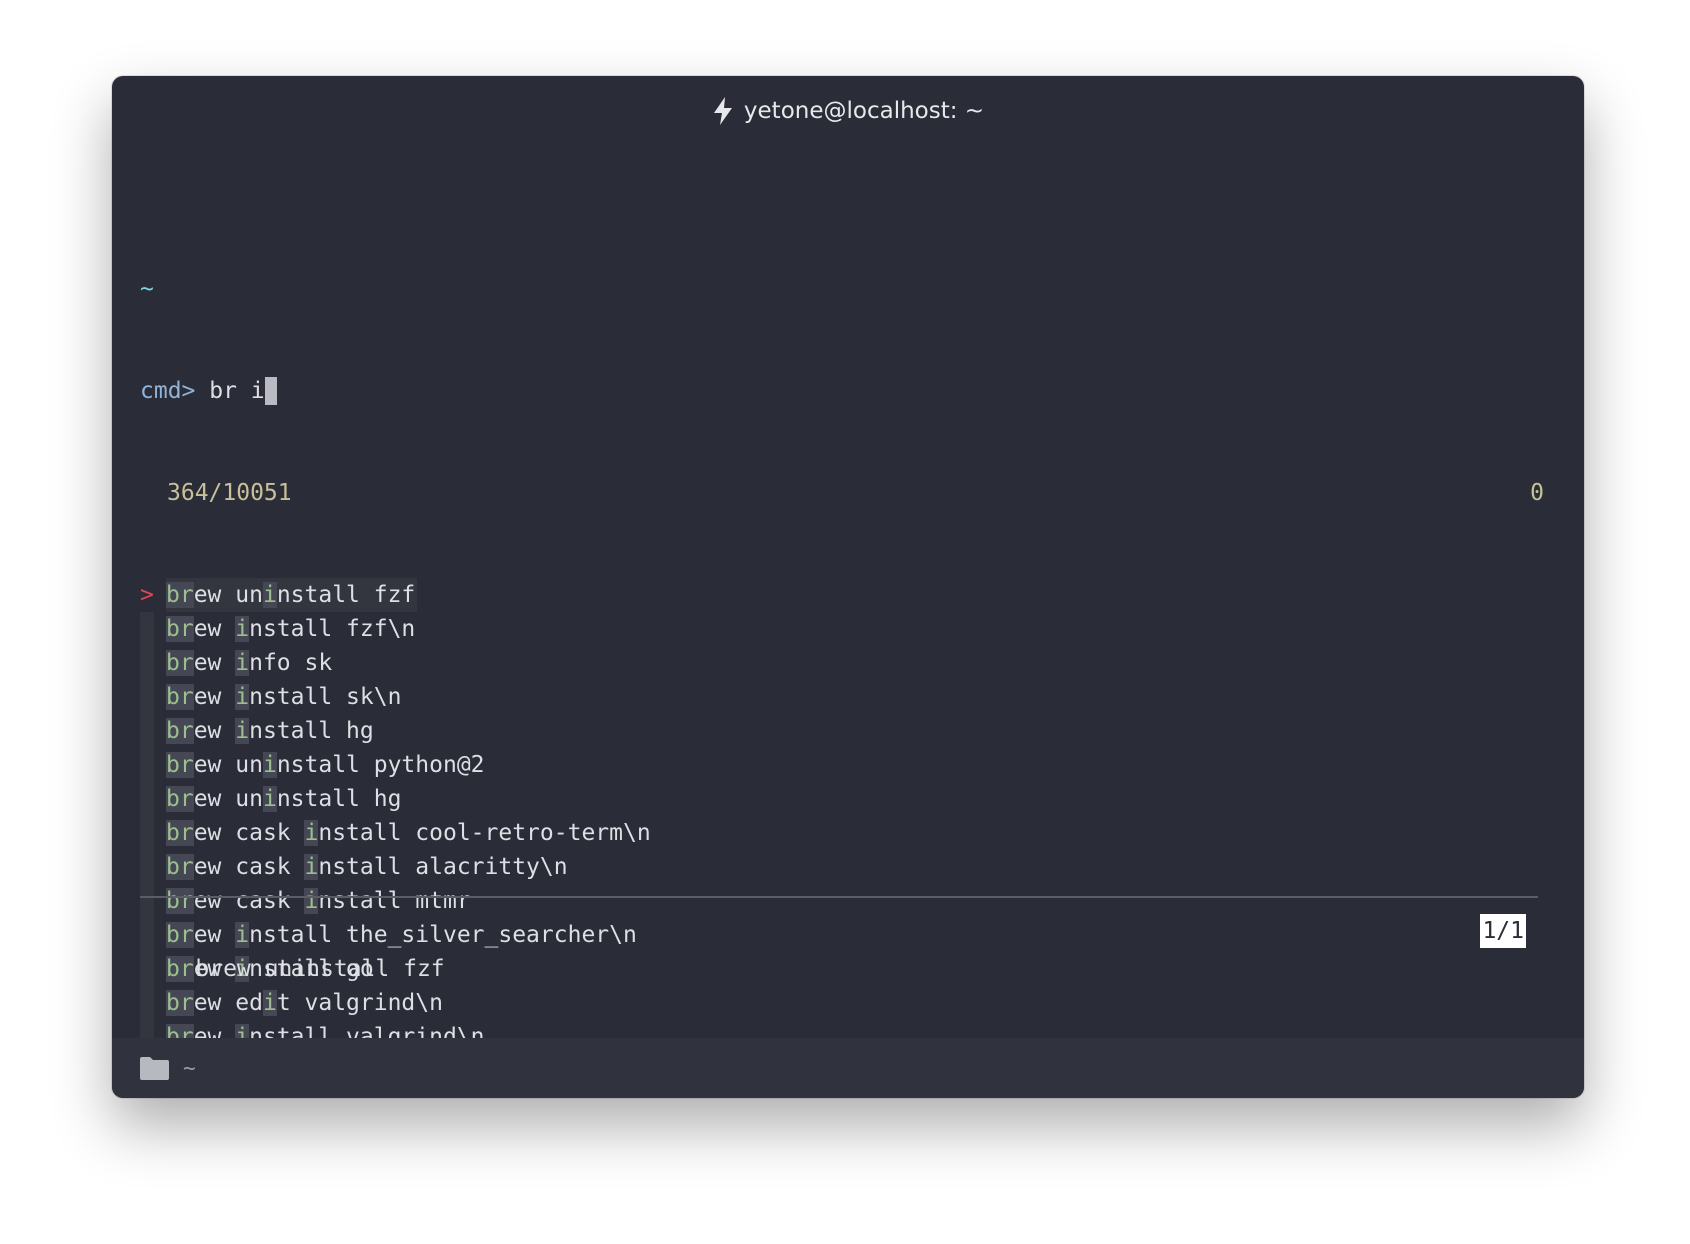  What do you see at coordinates (332, 629) in the screenshot?
I see `result-segment: nstall fzf\n` at bounding box center [332, 629].